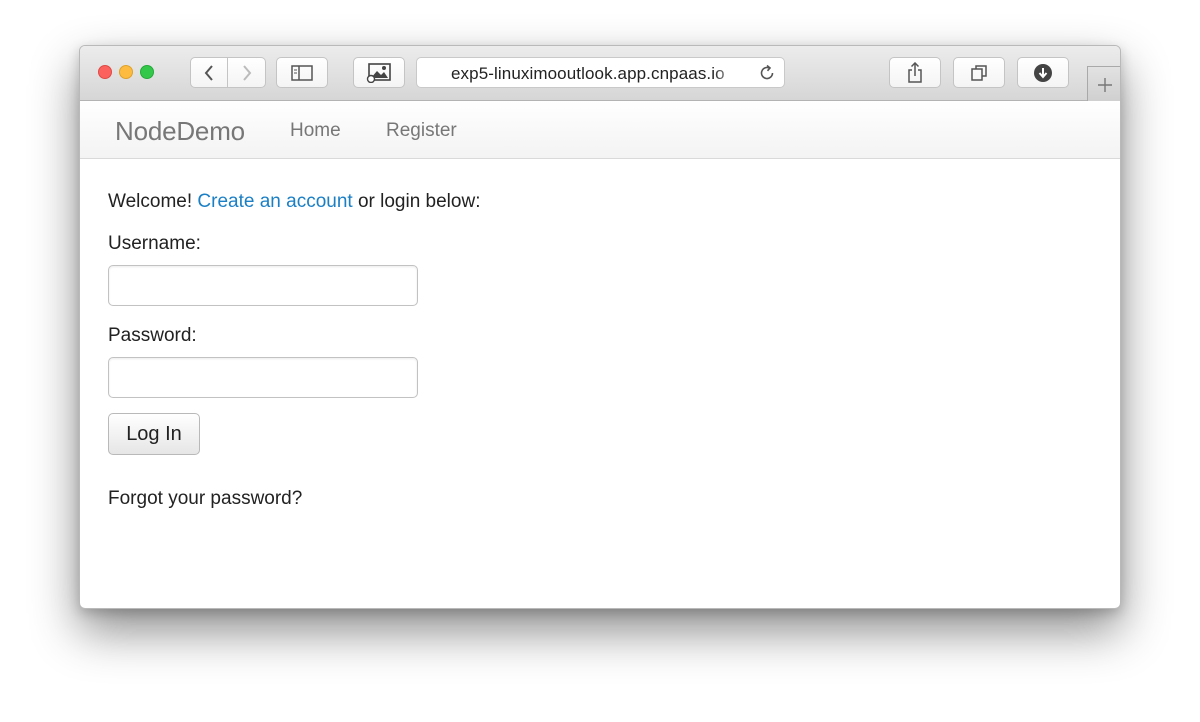 Image resolution: width=1200 pixels, height=722 pixels. I want to click on close-window-button, so click(105, 72).